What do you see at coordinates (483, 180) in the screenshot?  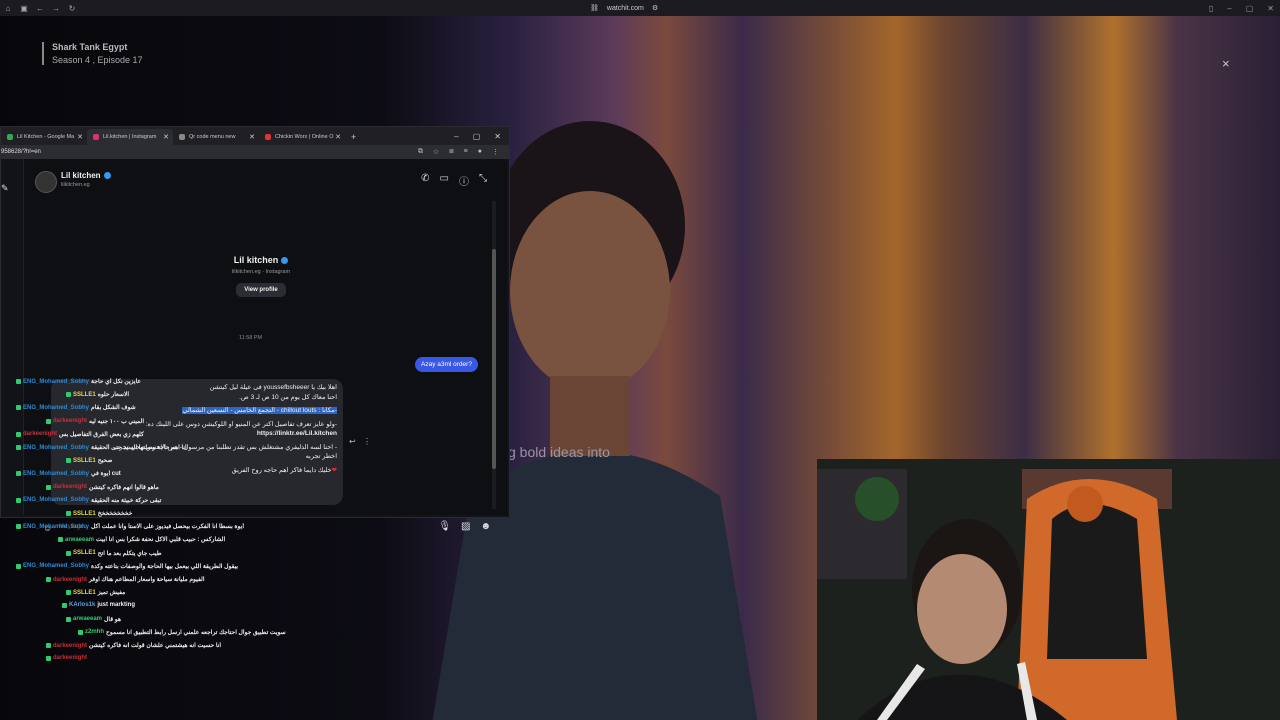 I see `collapse-icon: ⤡` at bounding box center [483, 180].